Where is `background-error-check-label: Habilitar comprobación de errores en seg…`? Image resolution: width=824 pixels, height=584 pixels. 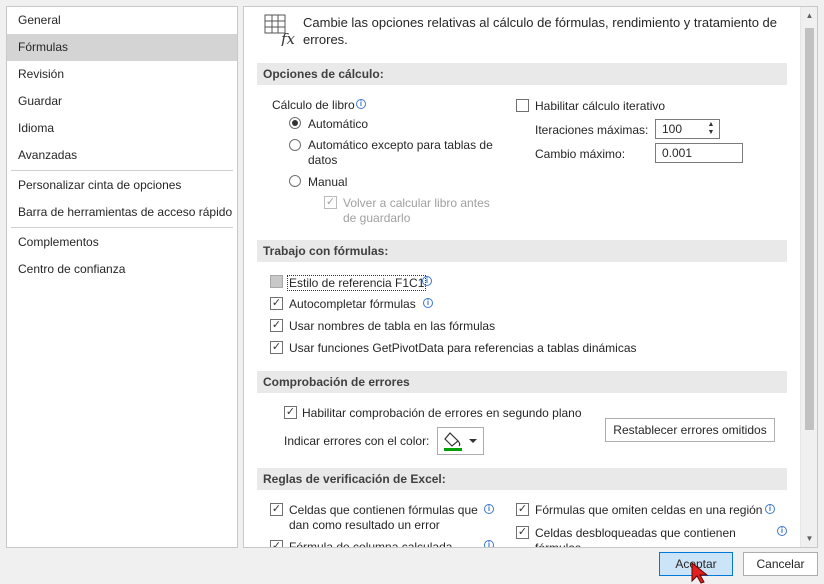 background-error-check-label: Habilitar comprobación de errores en seg… is located at coordinates (442, 413).